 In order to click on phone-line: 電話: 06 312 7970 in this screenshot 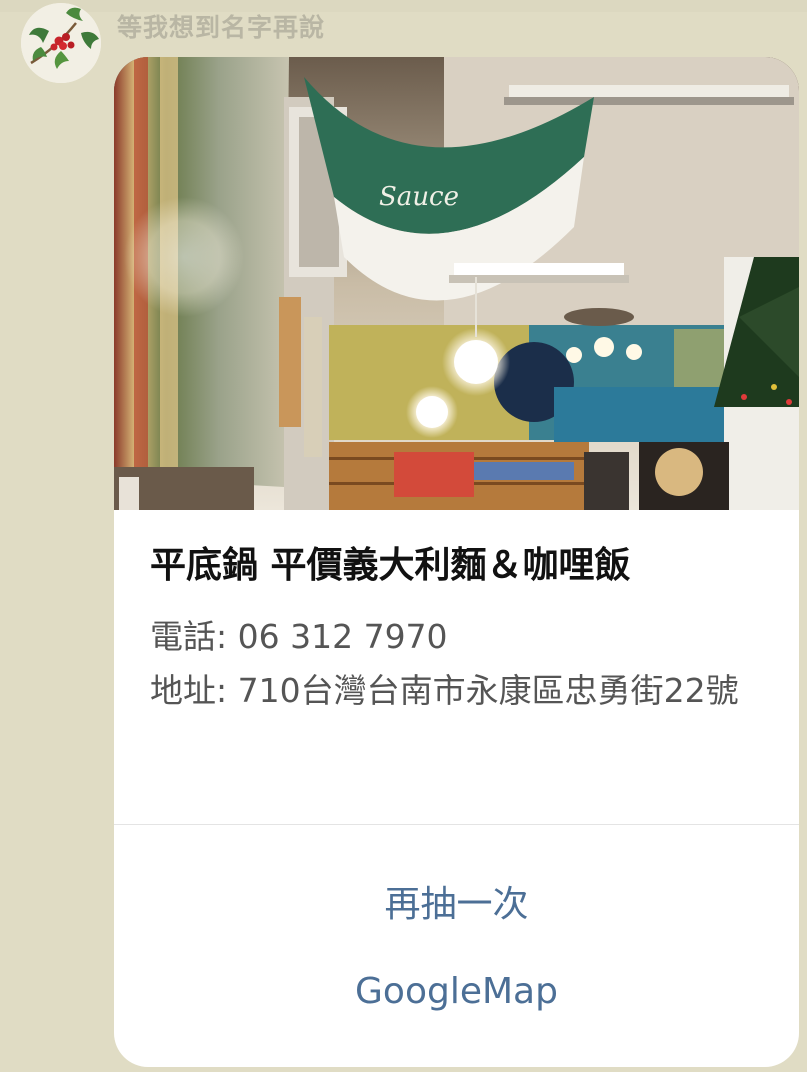, I will do `click(456, 637)`.